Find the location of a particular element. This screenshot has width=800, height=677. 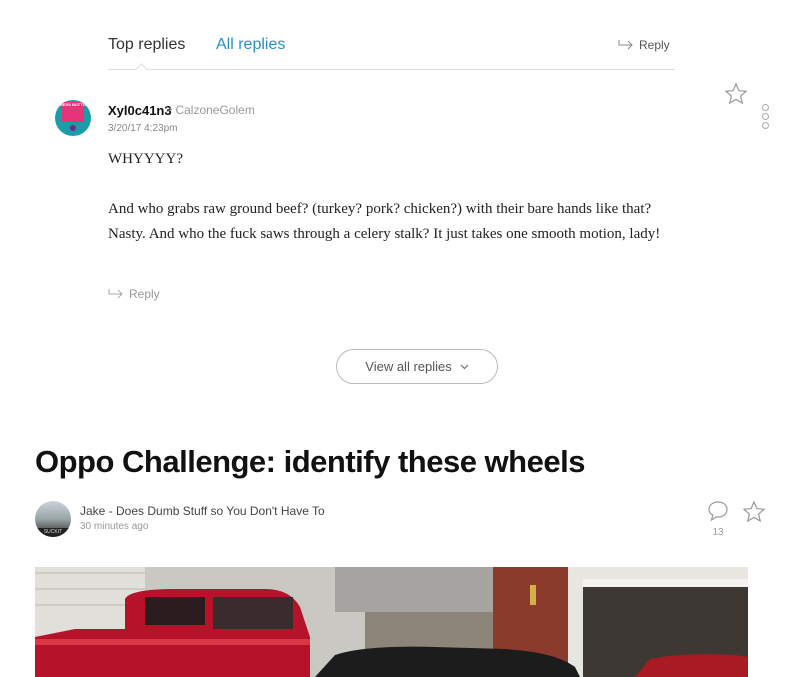

comment-timestamp: 3/20/17 4:23pm is located at coordinates (143, 128).